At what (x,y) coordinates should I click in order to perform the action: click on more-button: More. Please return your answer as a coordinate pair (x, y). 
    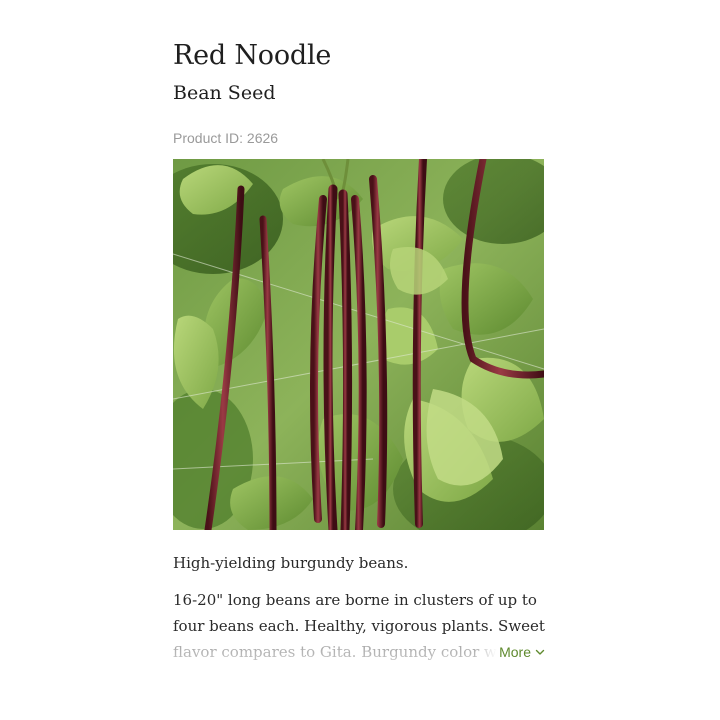
    Looking at the image, I should click on (510, 652).